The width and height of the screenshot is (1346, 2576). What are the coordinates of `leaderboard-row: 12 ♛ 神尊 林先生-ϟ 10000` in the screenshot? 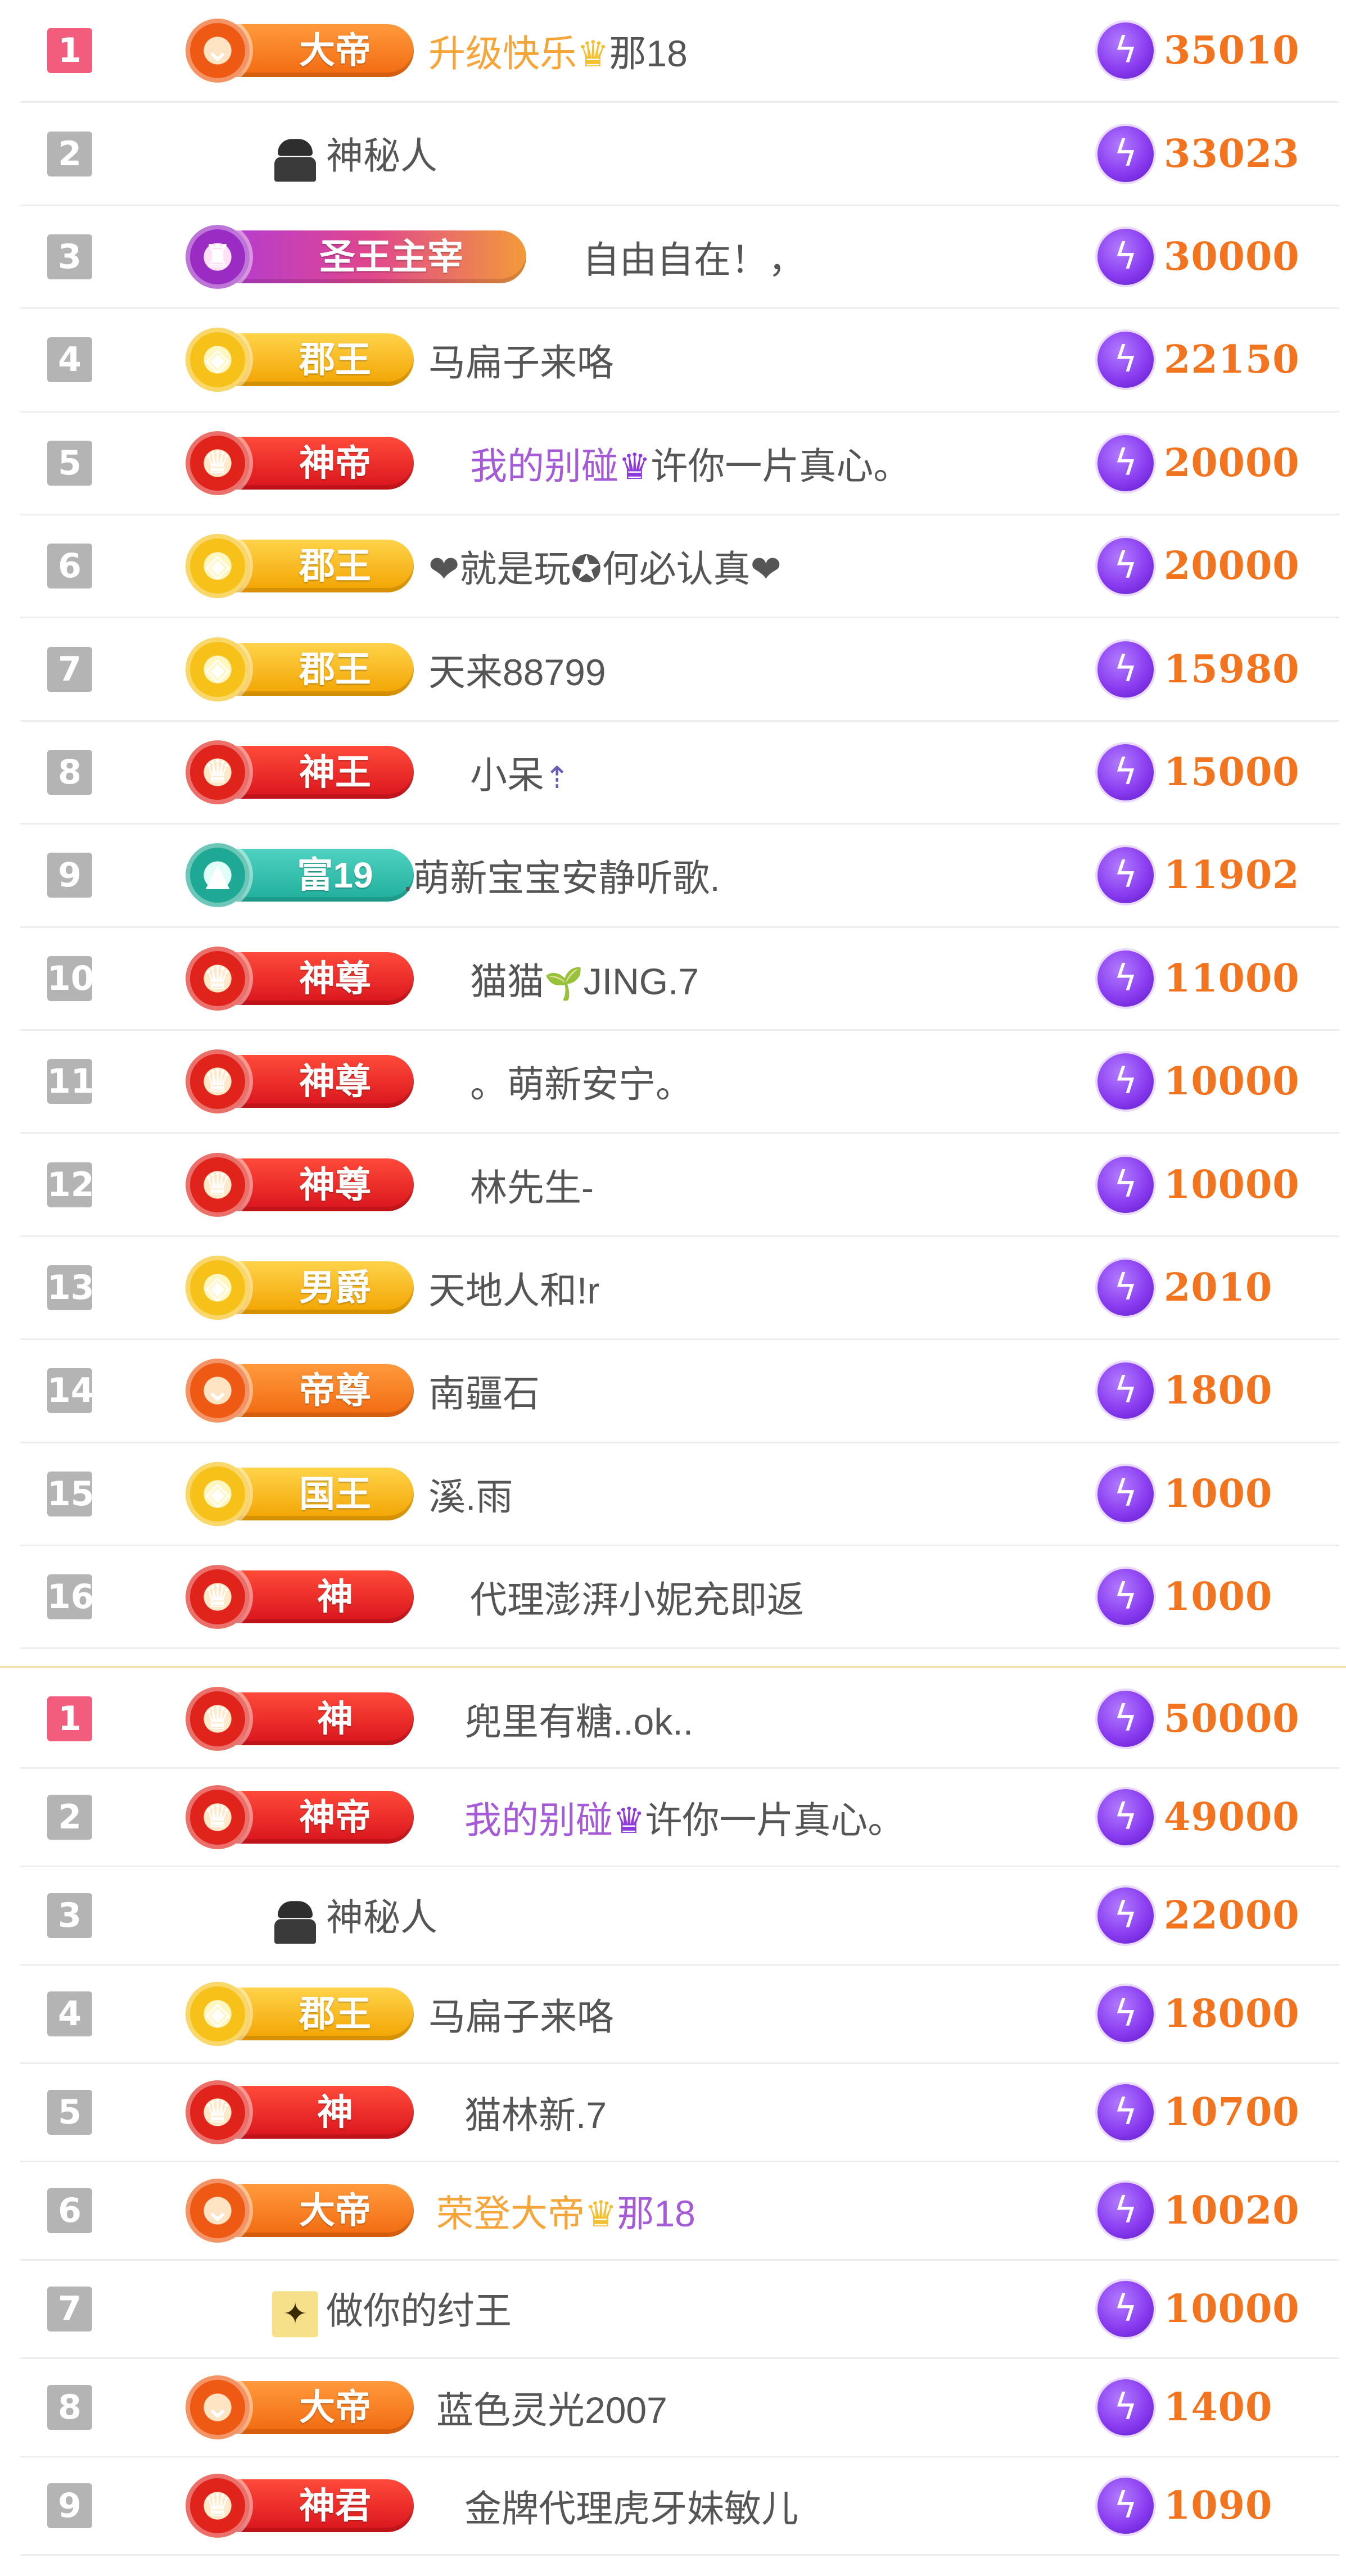 It's located at (679, 1185).